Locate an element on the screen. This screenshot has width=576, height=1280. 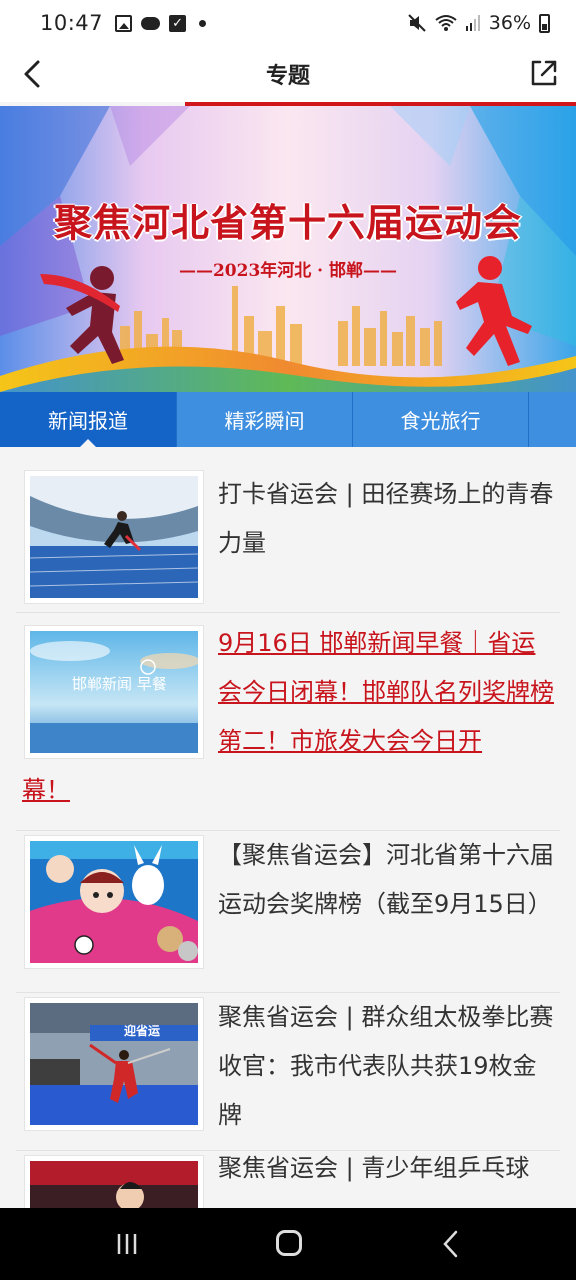
news-title-continued: 幕！ is located at coordinates (46, 790).